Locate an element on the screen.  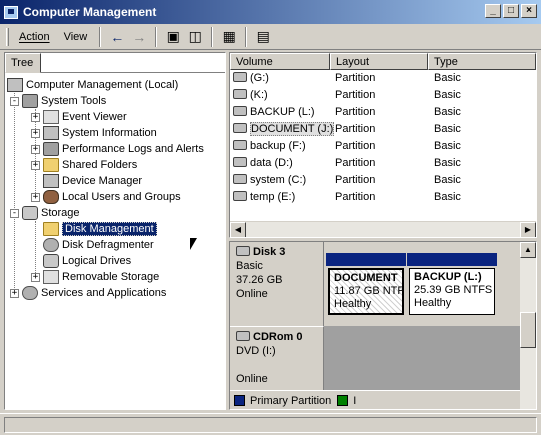
drive-icon is located at coordinates (240, 94).